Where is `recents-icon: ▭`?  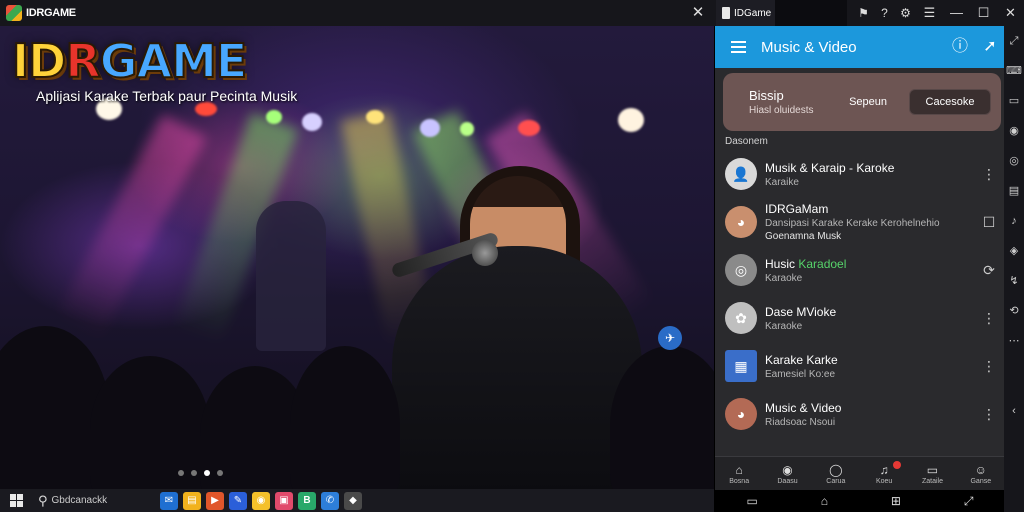 recents-icon: ▭ is located at coordinates (751, 501).